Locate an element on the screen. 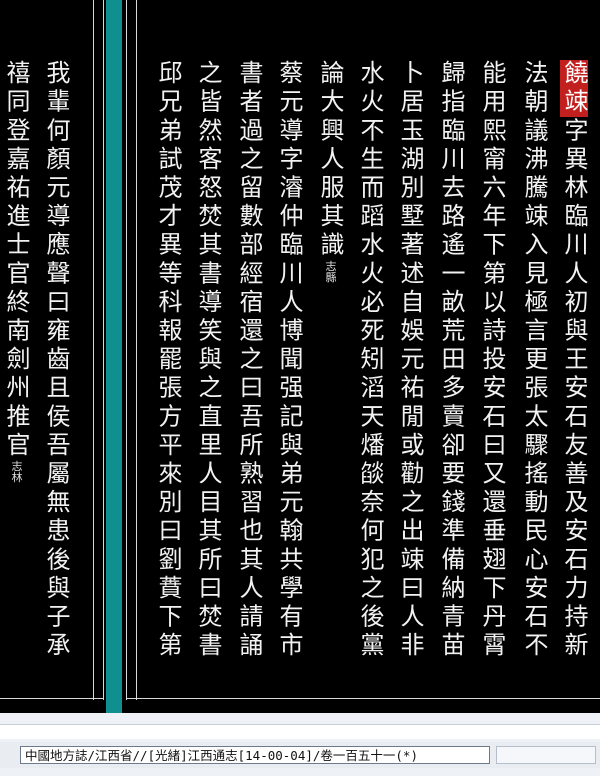 This screenshot has height=776, width=600. column-text: 能用熙甯六年下第以詩投安石曰又還垂翅下丹霄 is located at coordinates (492, 360).